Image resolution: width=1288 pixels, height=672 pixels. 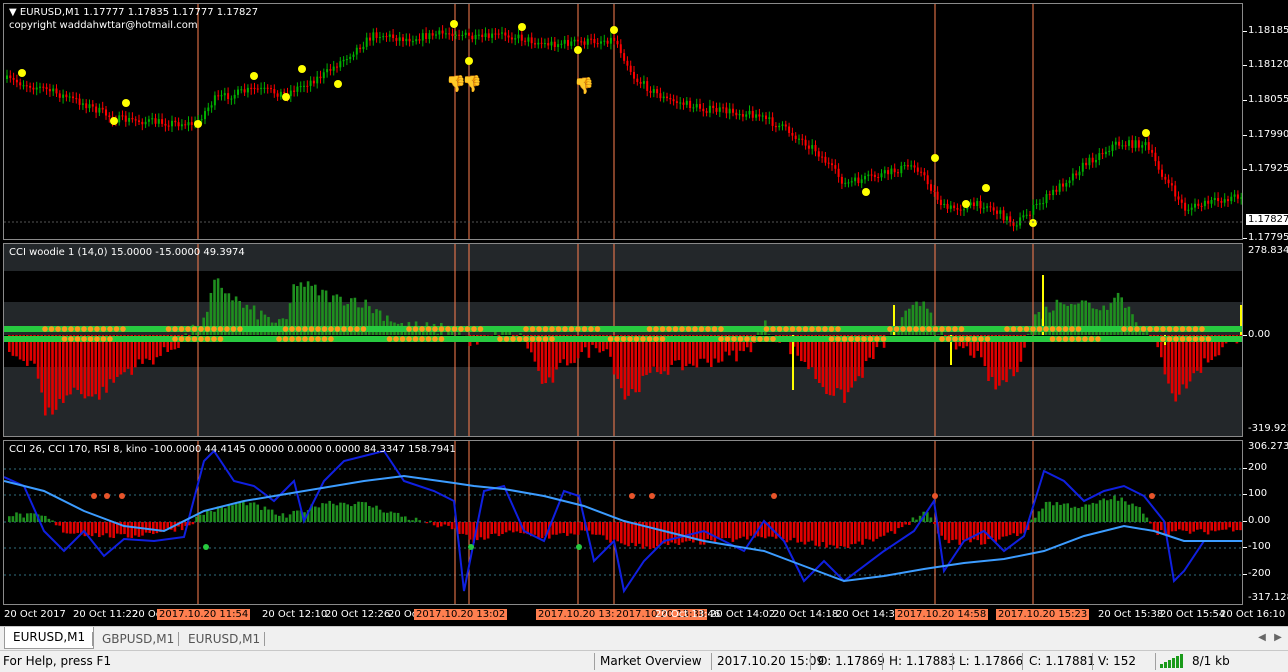 What do you see at coordinates (1268, 237) in the screenshot?
I see `price-label: 1.17795` at bounding box center [1268, 237].